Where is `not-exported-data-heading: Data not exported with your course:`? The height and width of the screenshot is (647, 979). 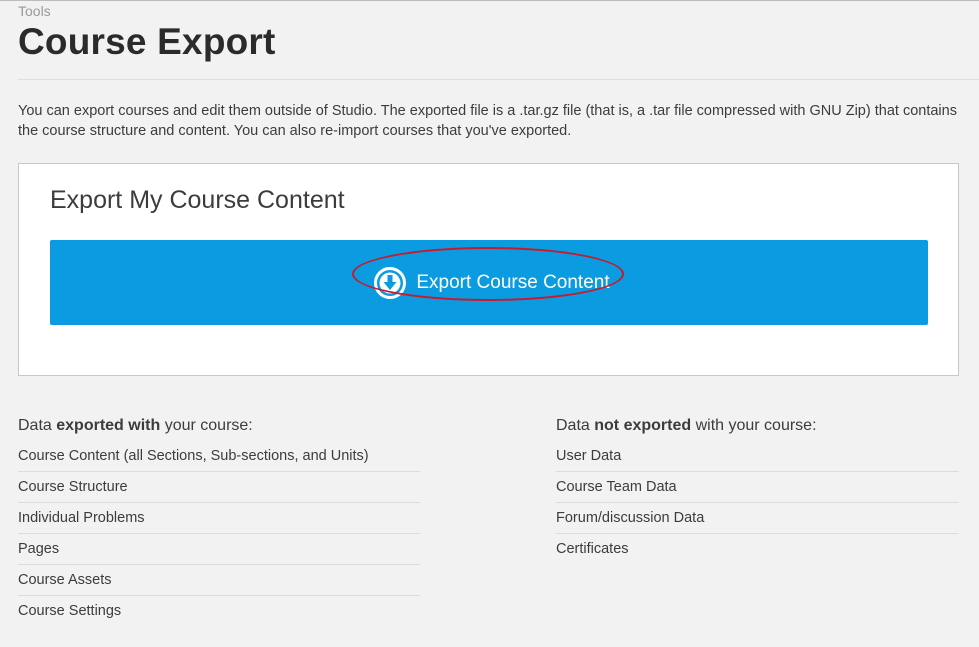 not-exported-data-heading: Data not exported with your course: is located at coordinates (686, 425).